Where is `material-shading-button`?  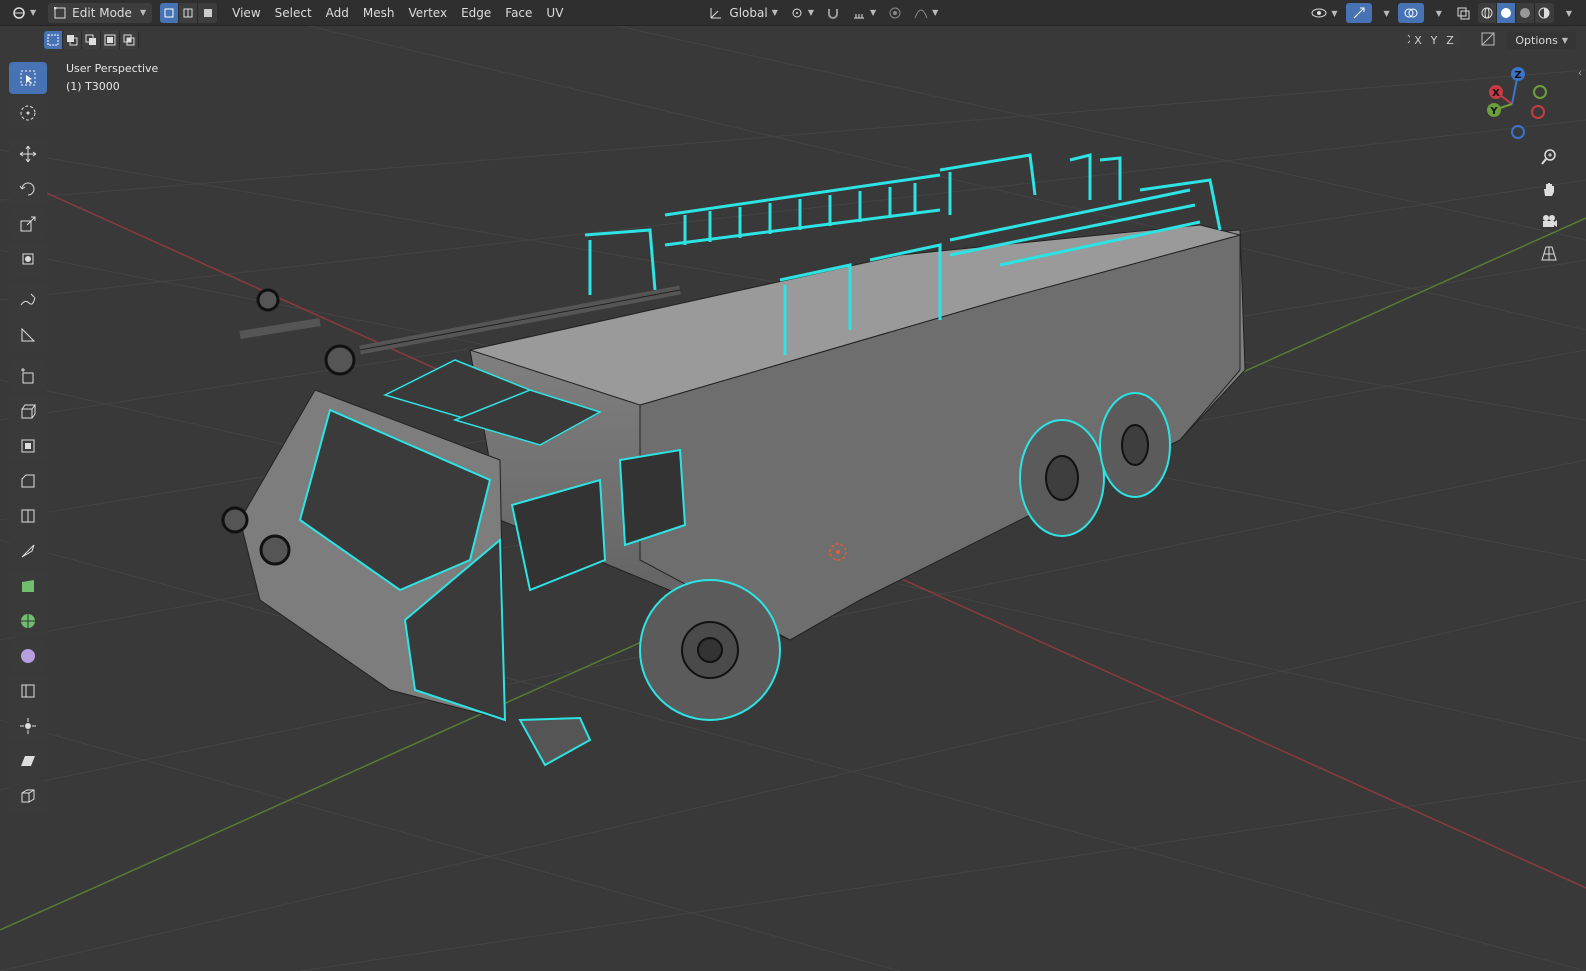
material-shading-button is located at coordinates (1525, 13).